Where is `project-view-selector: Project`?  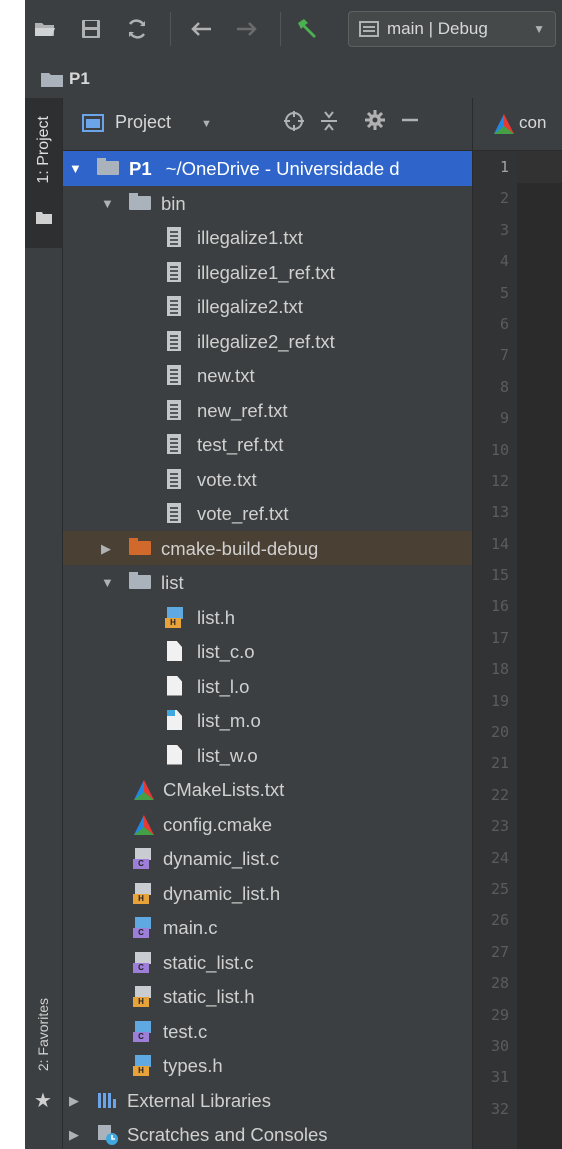 project-view-selector: Project is located at coordinates (143, 122).